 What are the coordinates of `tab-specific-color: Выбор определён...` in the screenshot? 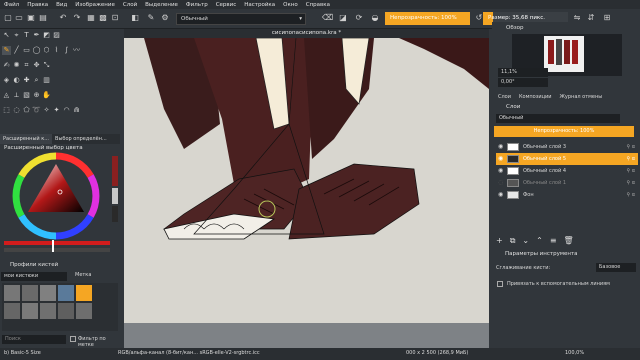 It's located at (81, 139).